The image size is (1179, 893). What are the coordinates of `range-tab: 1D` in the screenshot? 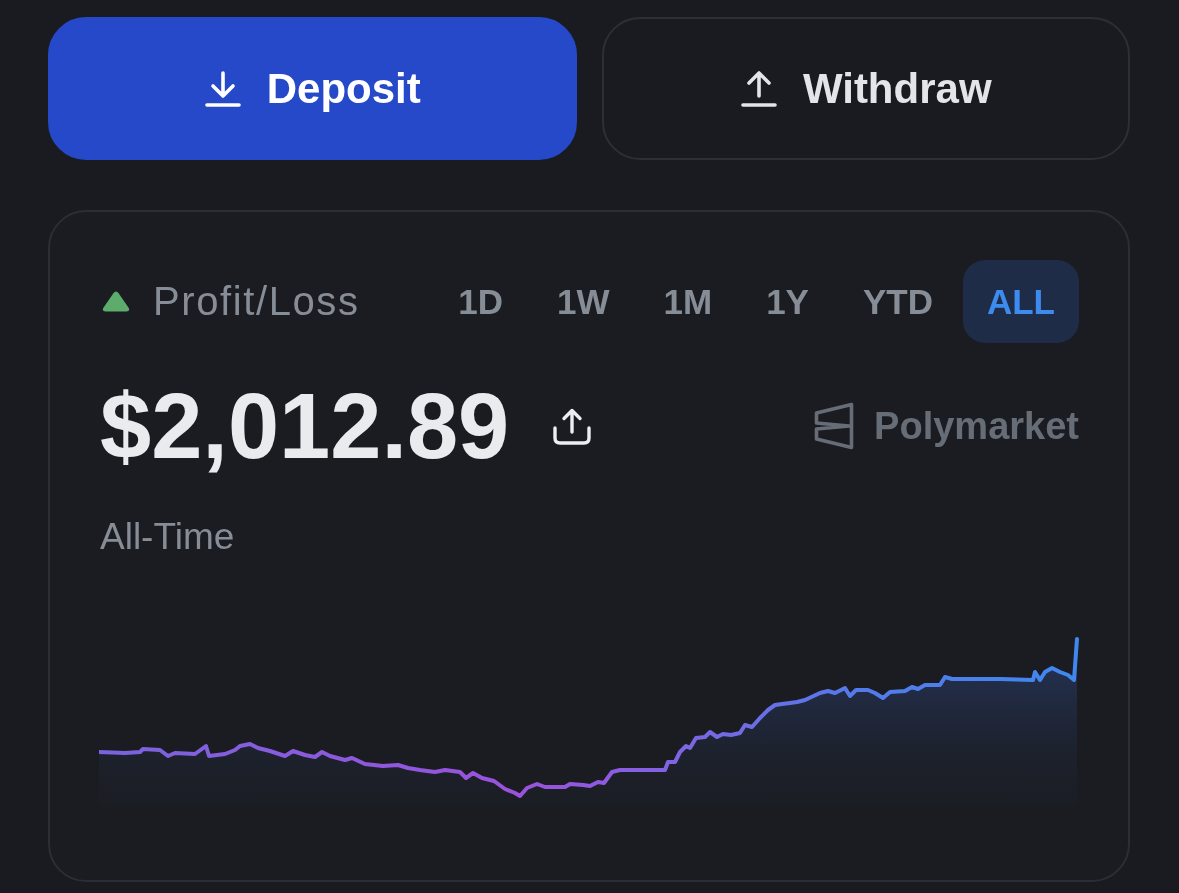 It's located at (480, 301).